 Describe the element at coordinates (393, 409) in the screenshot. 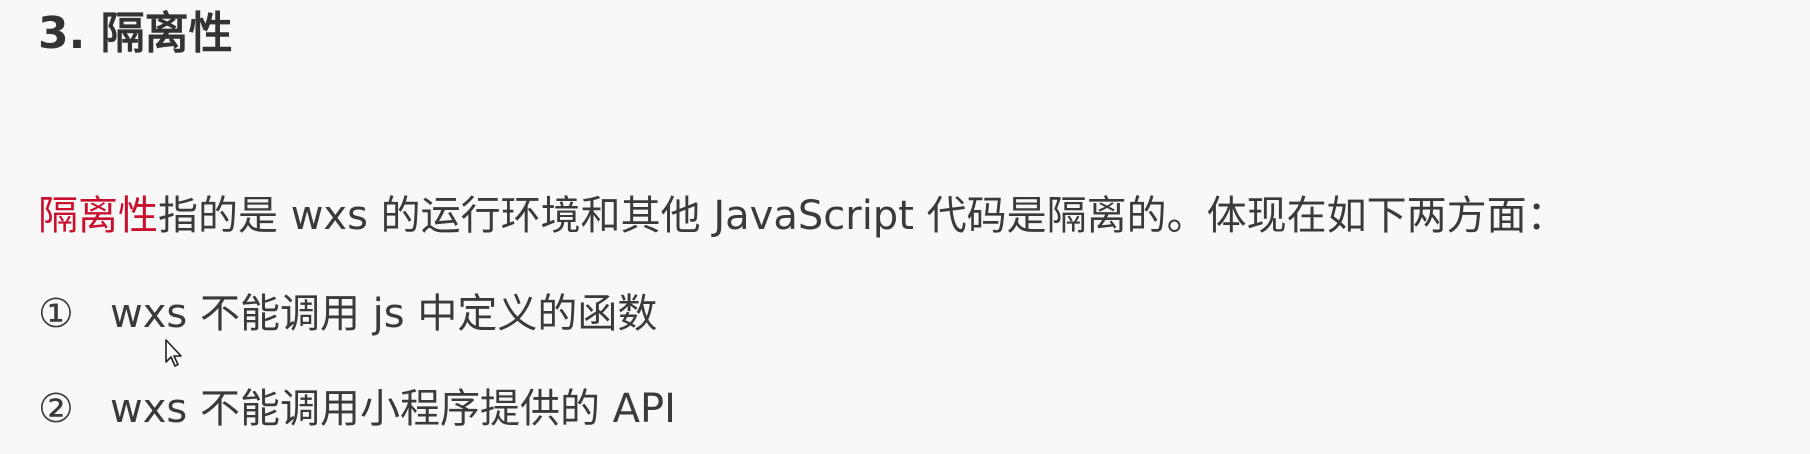

I see `item-text: wxs 不能调用小程序提供的 API` at that location.